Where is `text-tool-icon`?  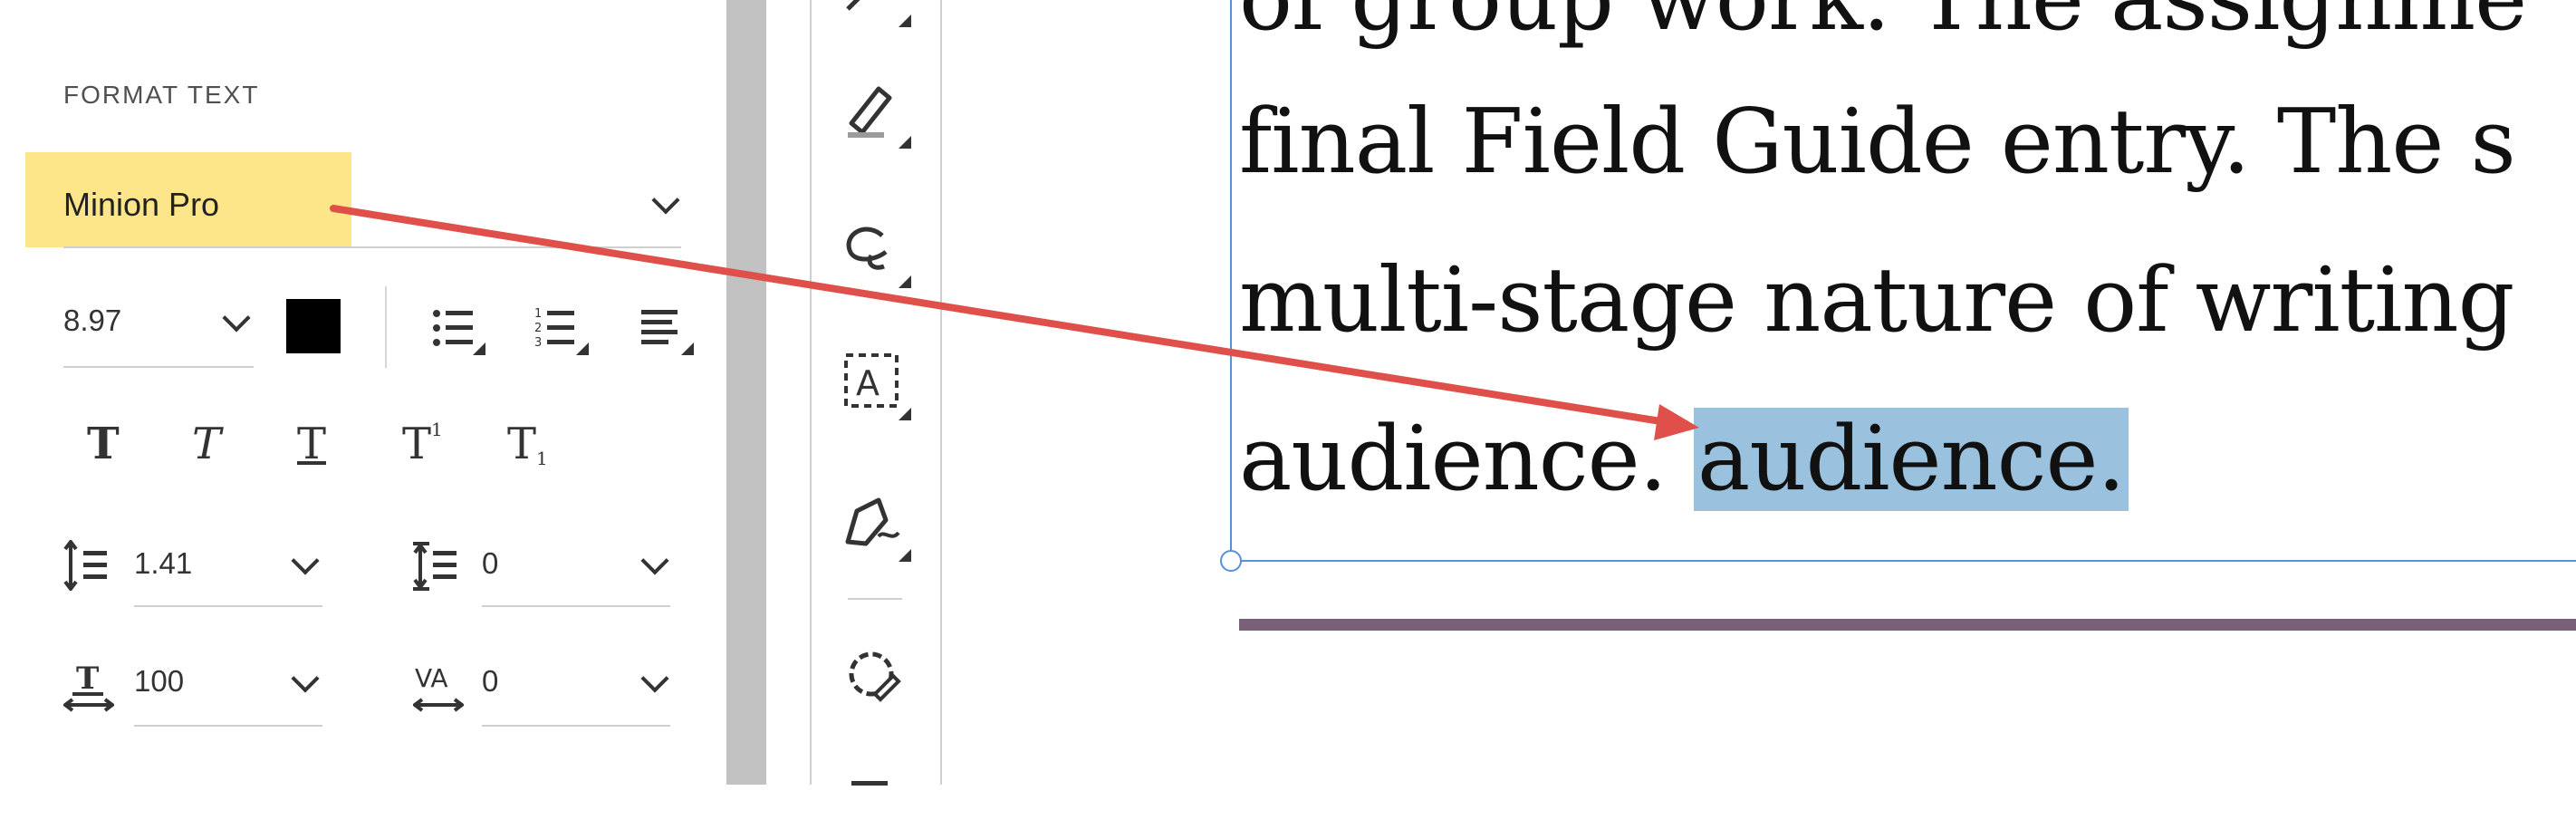
text-tool-icon is located at coordinates (875, 803).